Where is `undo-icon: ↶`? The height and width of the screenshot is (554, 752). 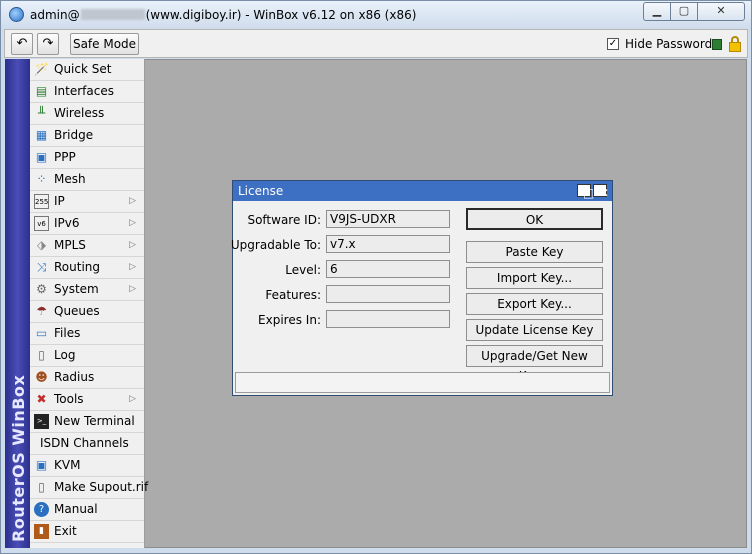
undo-icon: ↶ is located at coordinates (22, 43).